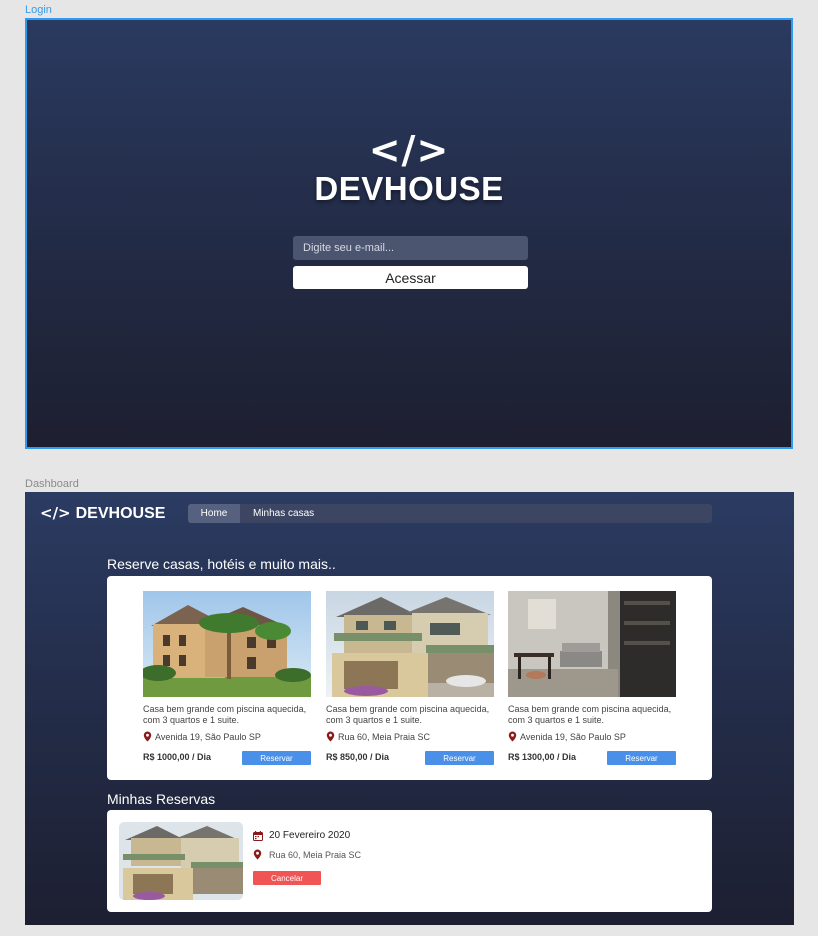 This screenshot has height=936, width=818. I want to click on reservation-date: 20 Fevereiro 2020, so click(310, 835).